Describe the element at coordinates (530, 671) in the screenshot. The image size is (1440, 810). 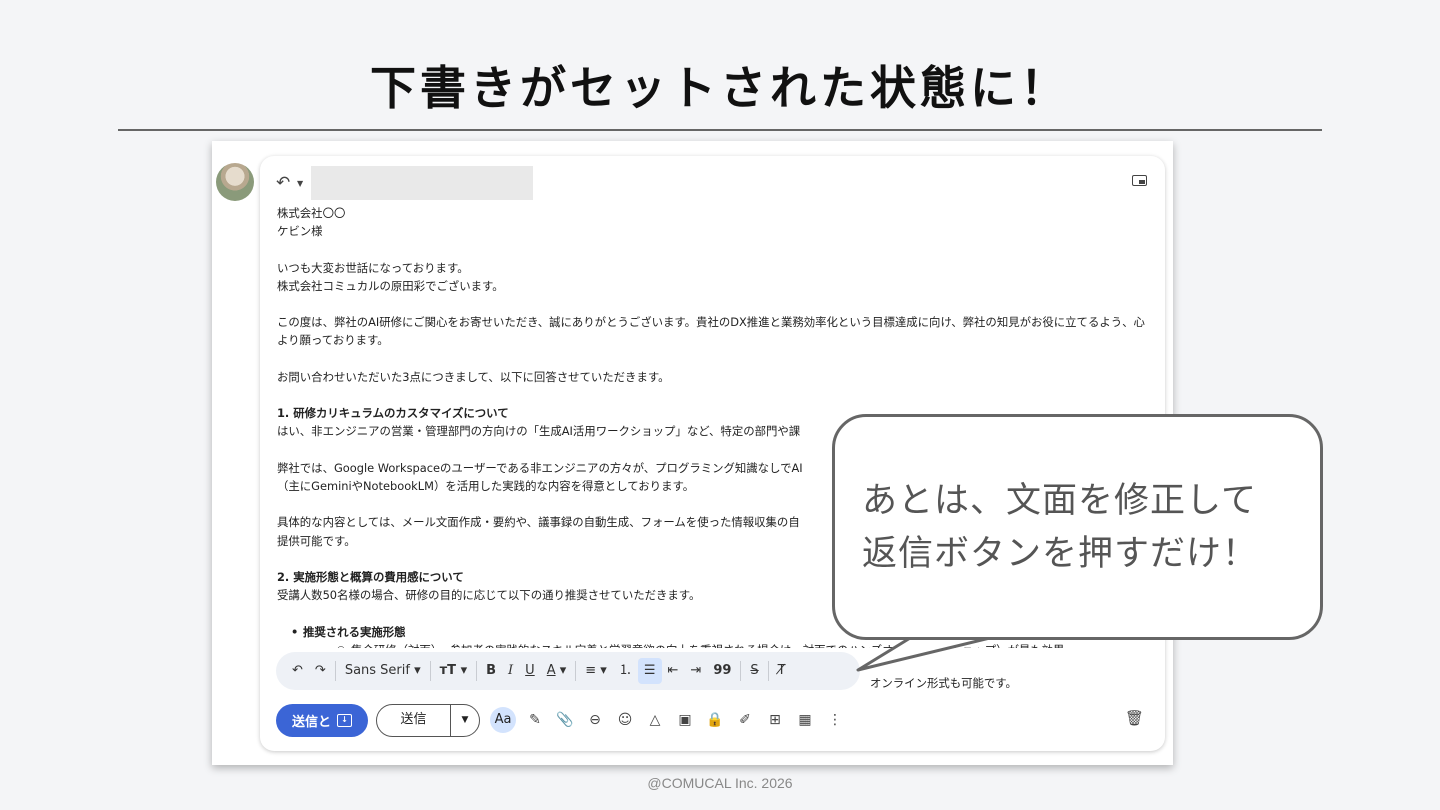
I see `underline-icon: U` at that location.